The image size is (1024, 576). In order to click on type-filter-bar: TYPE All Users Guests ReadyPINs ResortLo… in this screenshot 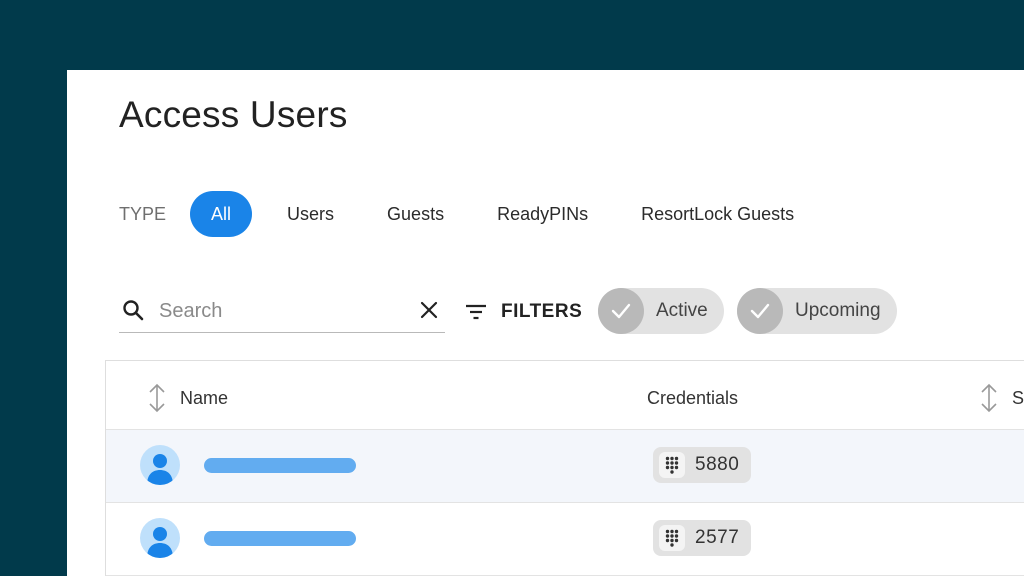, I will do `click(474, 214)`.